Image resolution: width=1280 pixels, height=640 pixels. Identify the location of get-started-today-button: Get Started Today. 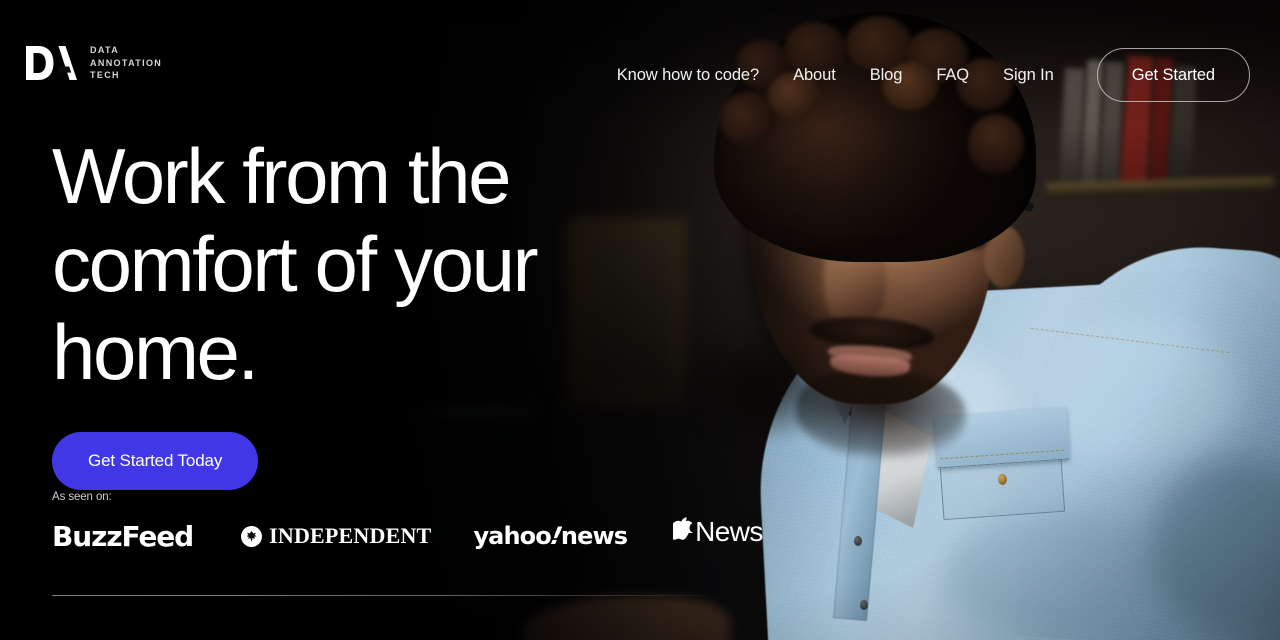
(155, 461).